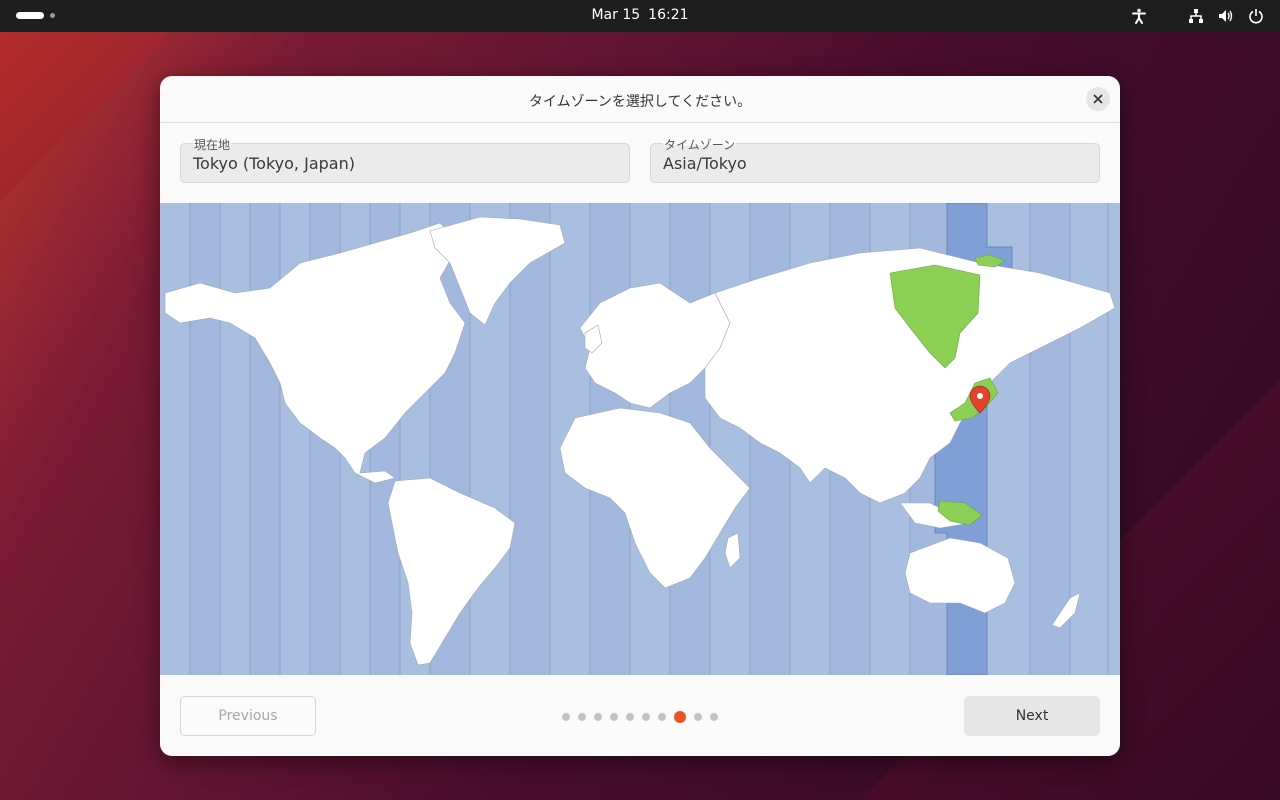 This screenshot has height=800, width=1280. What do you see at coordinates (274, 163) in the screenshot?
I see `location-value: Tokyo (Tokyo, Japan)` at bounding box center [274, 163].